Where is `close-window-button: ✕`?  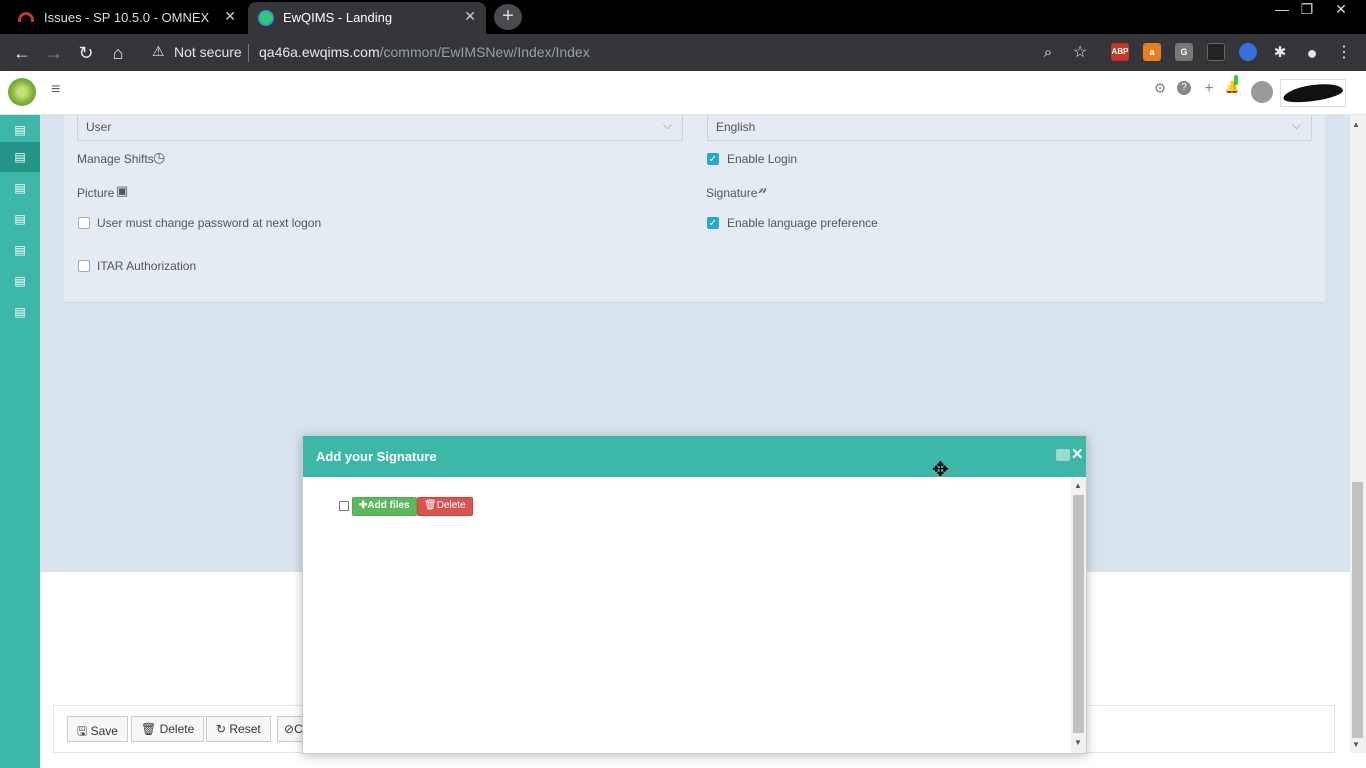
close-window-button: ✕ is located at coordinates (1341, 9).